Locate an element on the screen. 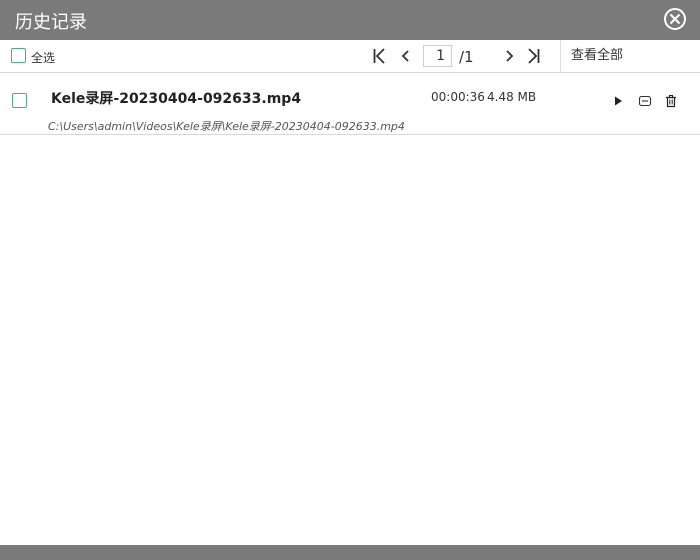 This screenshot has width=700, height=560. window-title: 历史记录 is located at coordinates (51, 22).